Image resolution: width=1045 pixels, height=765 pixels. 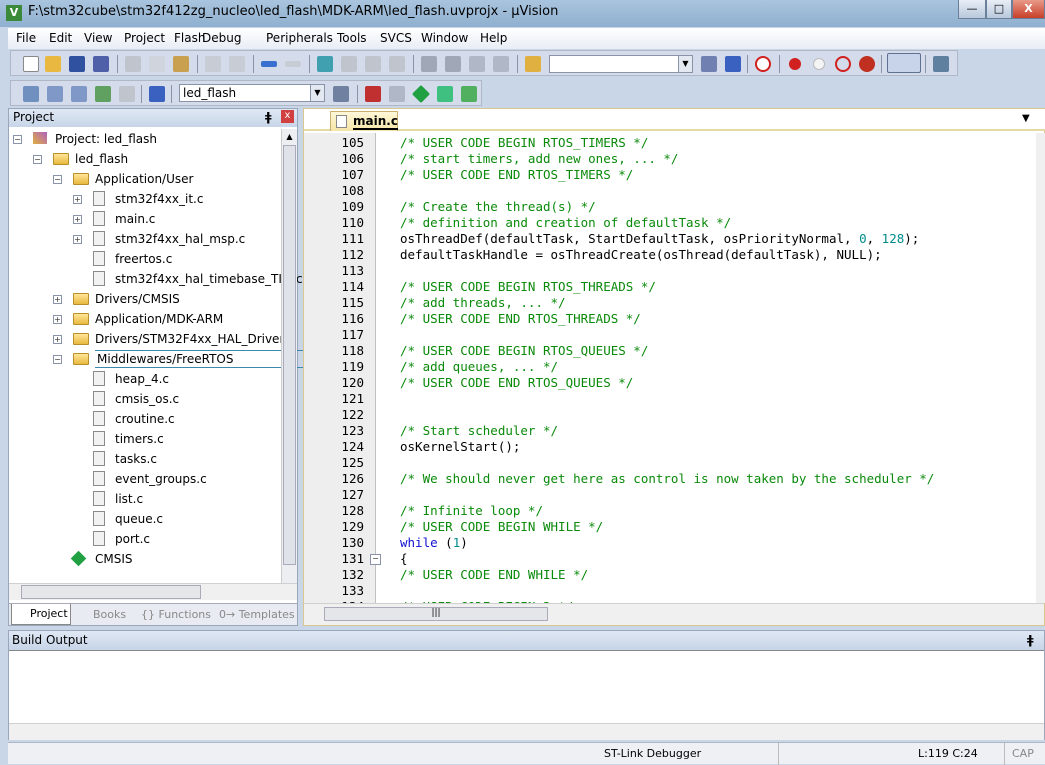 What do you see at coordinates (373, 94) in the screenshot?
I see `manage-project-items-icon` at bounding box center [373, 94].